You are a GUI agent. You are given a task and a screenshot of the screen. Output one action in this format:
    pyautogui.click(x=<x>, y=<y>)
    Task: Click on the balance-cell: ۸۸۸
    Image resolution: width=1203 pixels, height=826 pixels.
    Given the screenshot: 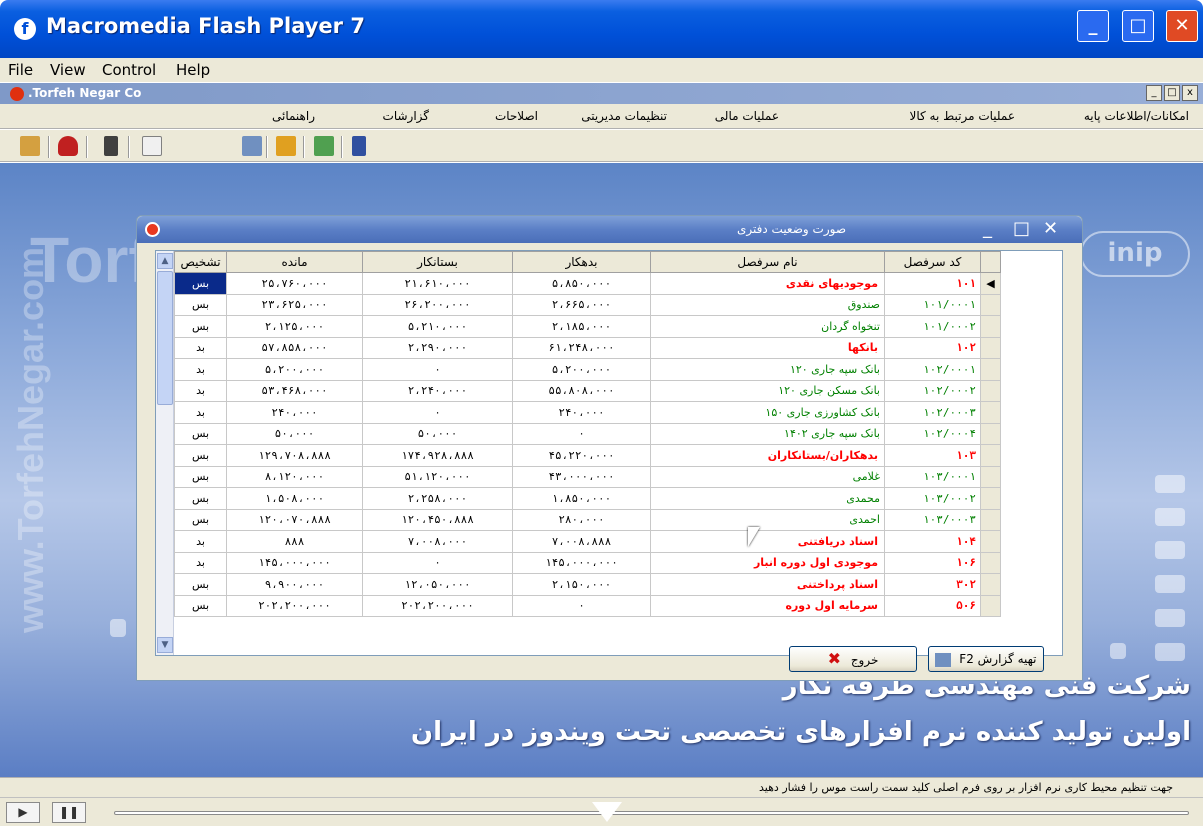 What is the action you would take?
    pyautogui.click(x=294, y=541)
    